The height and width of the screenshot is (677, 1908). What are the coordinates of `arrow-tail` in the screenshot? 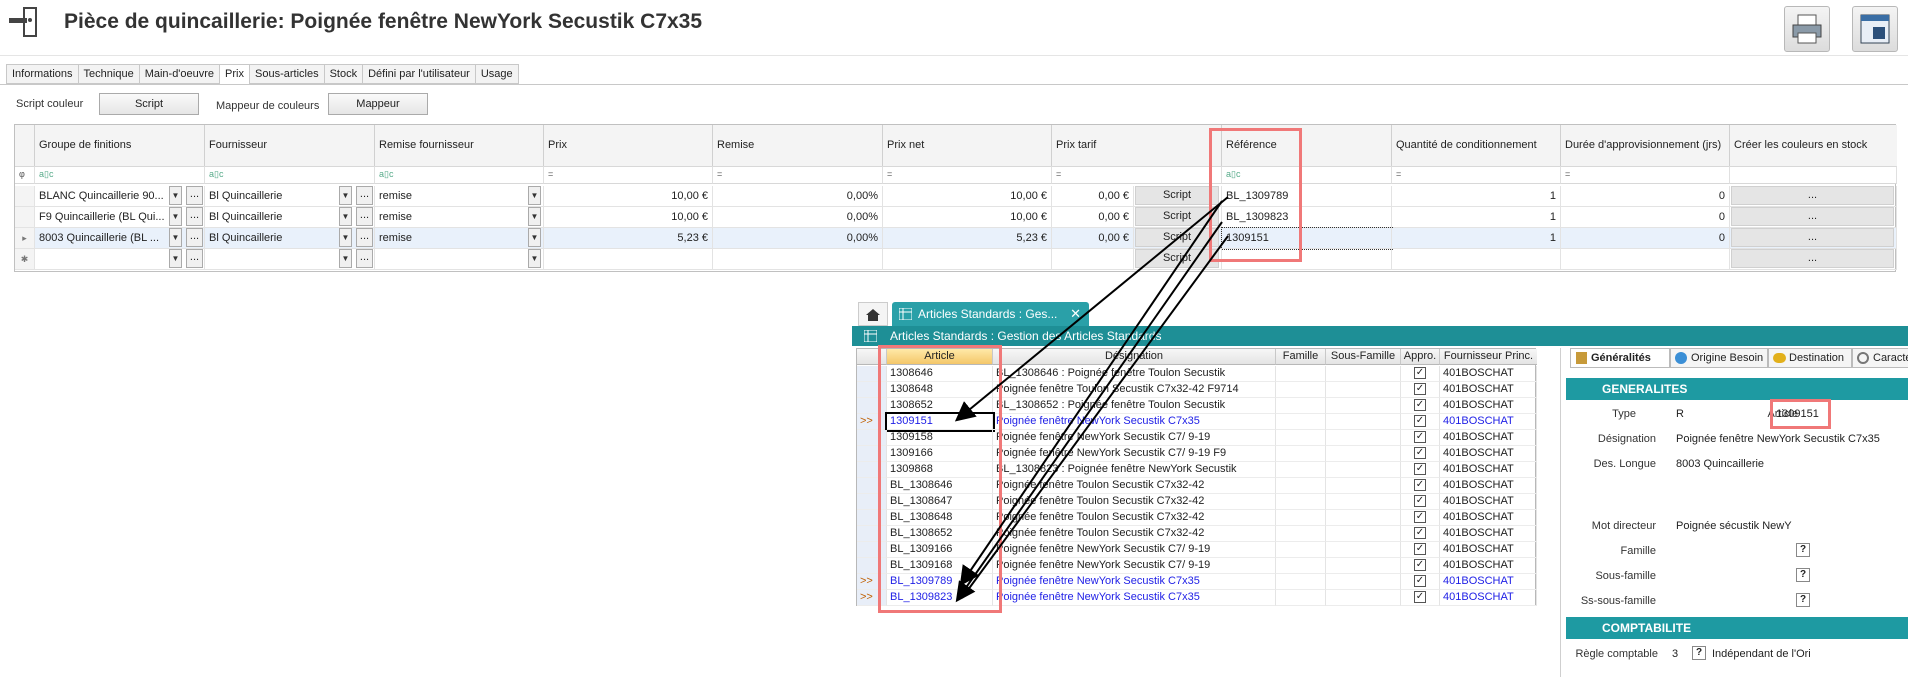 It's located at (1095, 417).